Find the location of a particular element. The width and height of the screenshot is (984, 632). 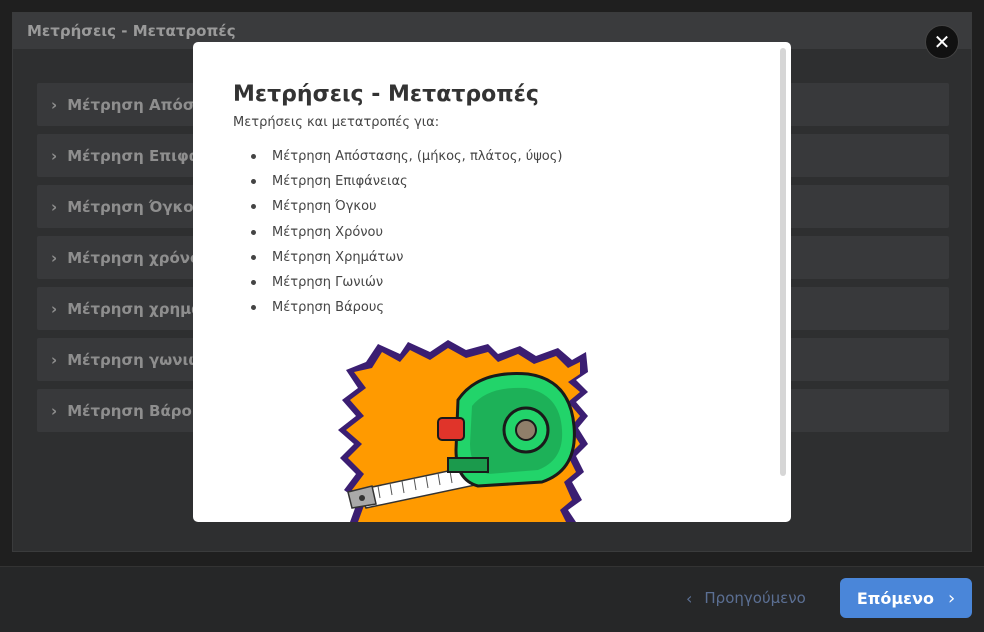

next-button: Επόμενο › is located at coordinates (906, 598).